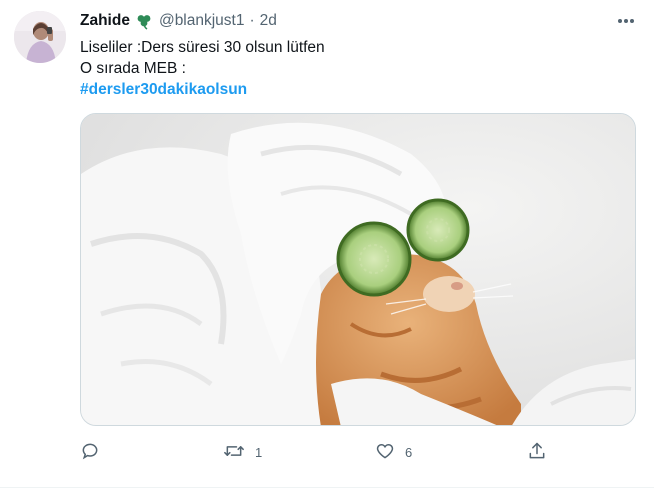  I want to click on retweet-button: 1, so click(242, 452).